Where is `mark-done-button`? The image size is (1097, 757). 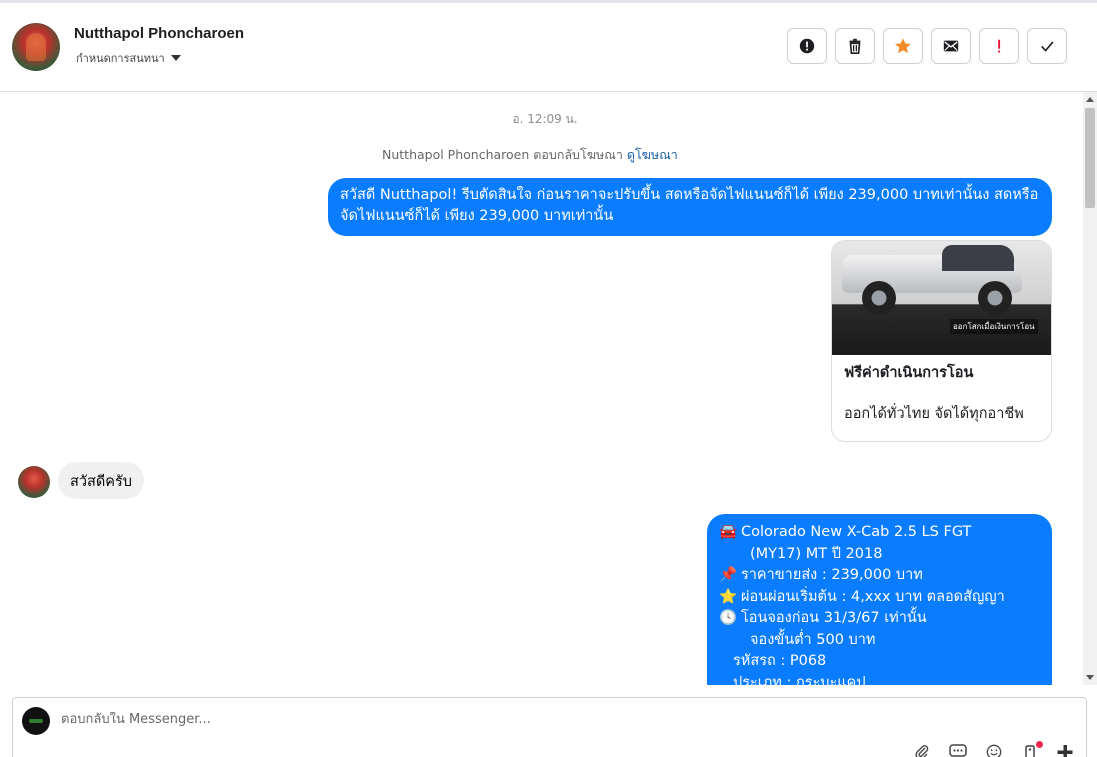 mark-done-button is located at coordinates (1047, 46).